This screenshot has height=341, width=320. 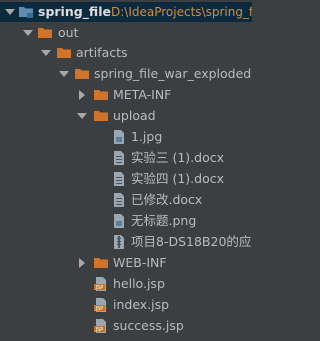 I want to click on project-path: D:\IdeaProjects\spring_fi, so click(x=181, y=12).